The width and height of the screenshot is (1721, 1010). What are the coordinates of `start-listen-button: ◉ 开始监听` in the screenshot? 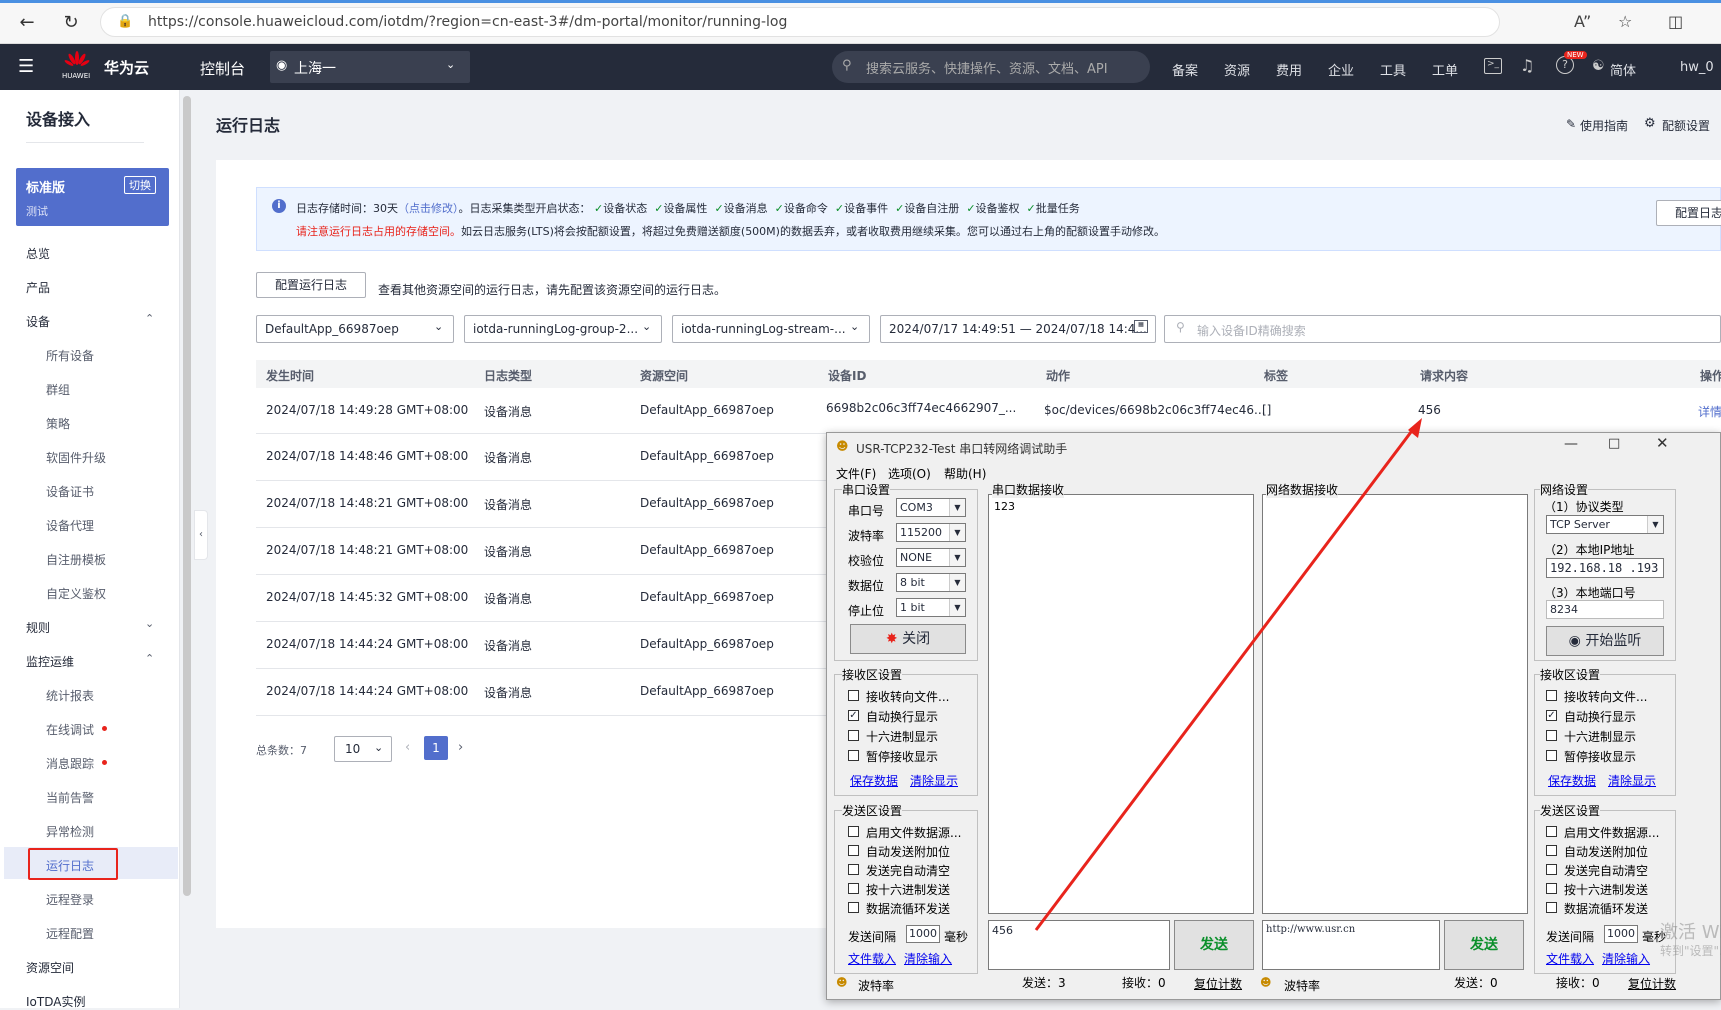 It's located at (1605, 641).